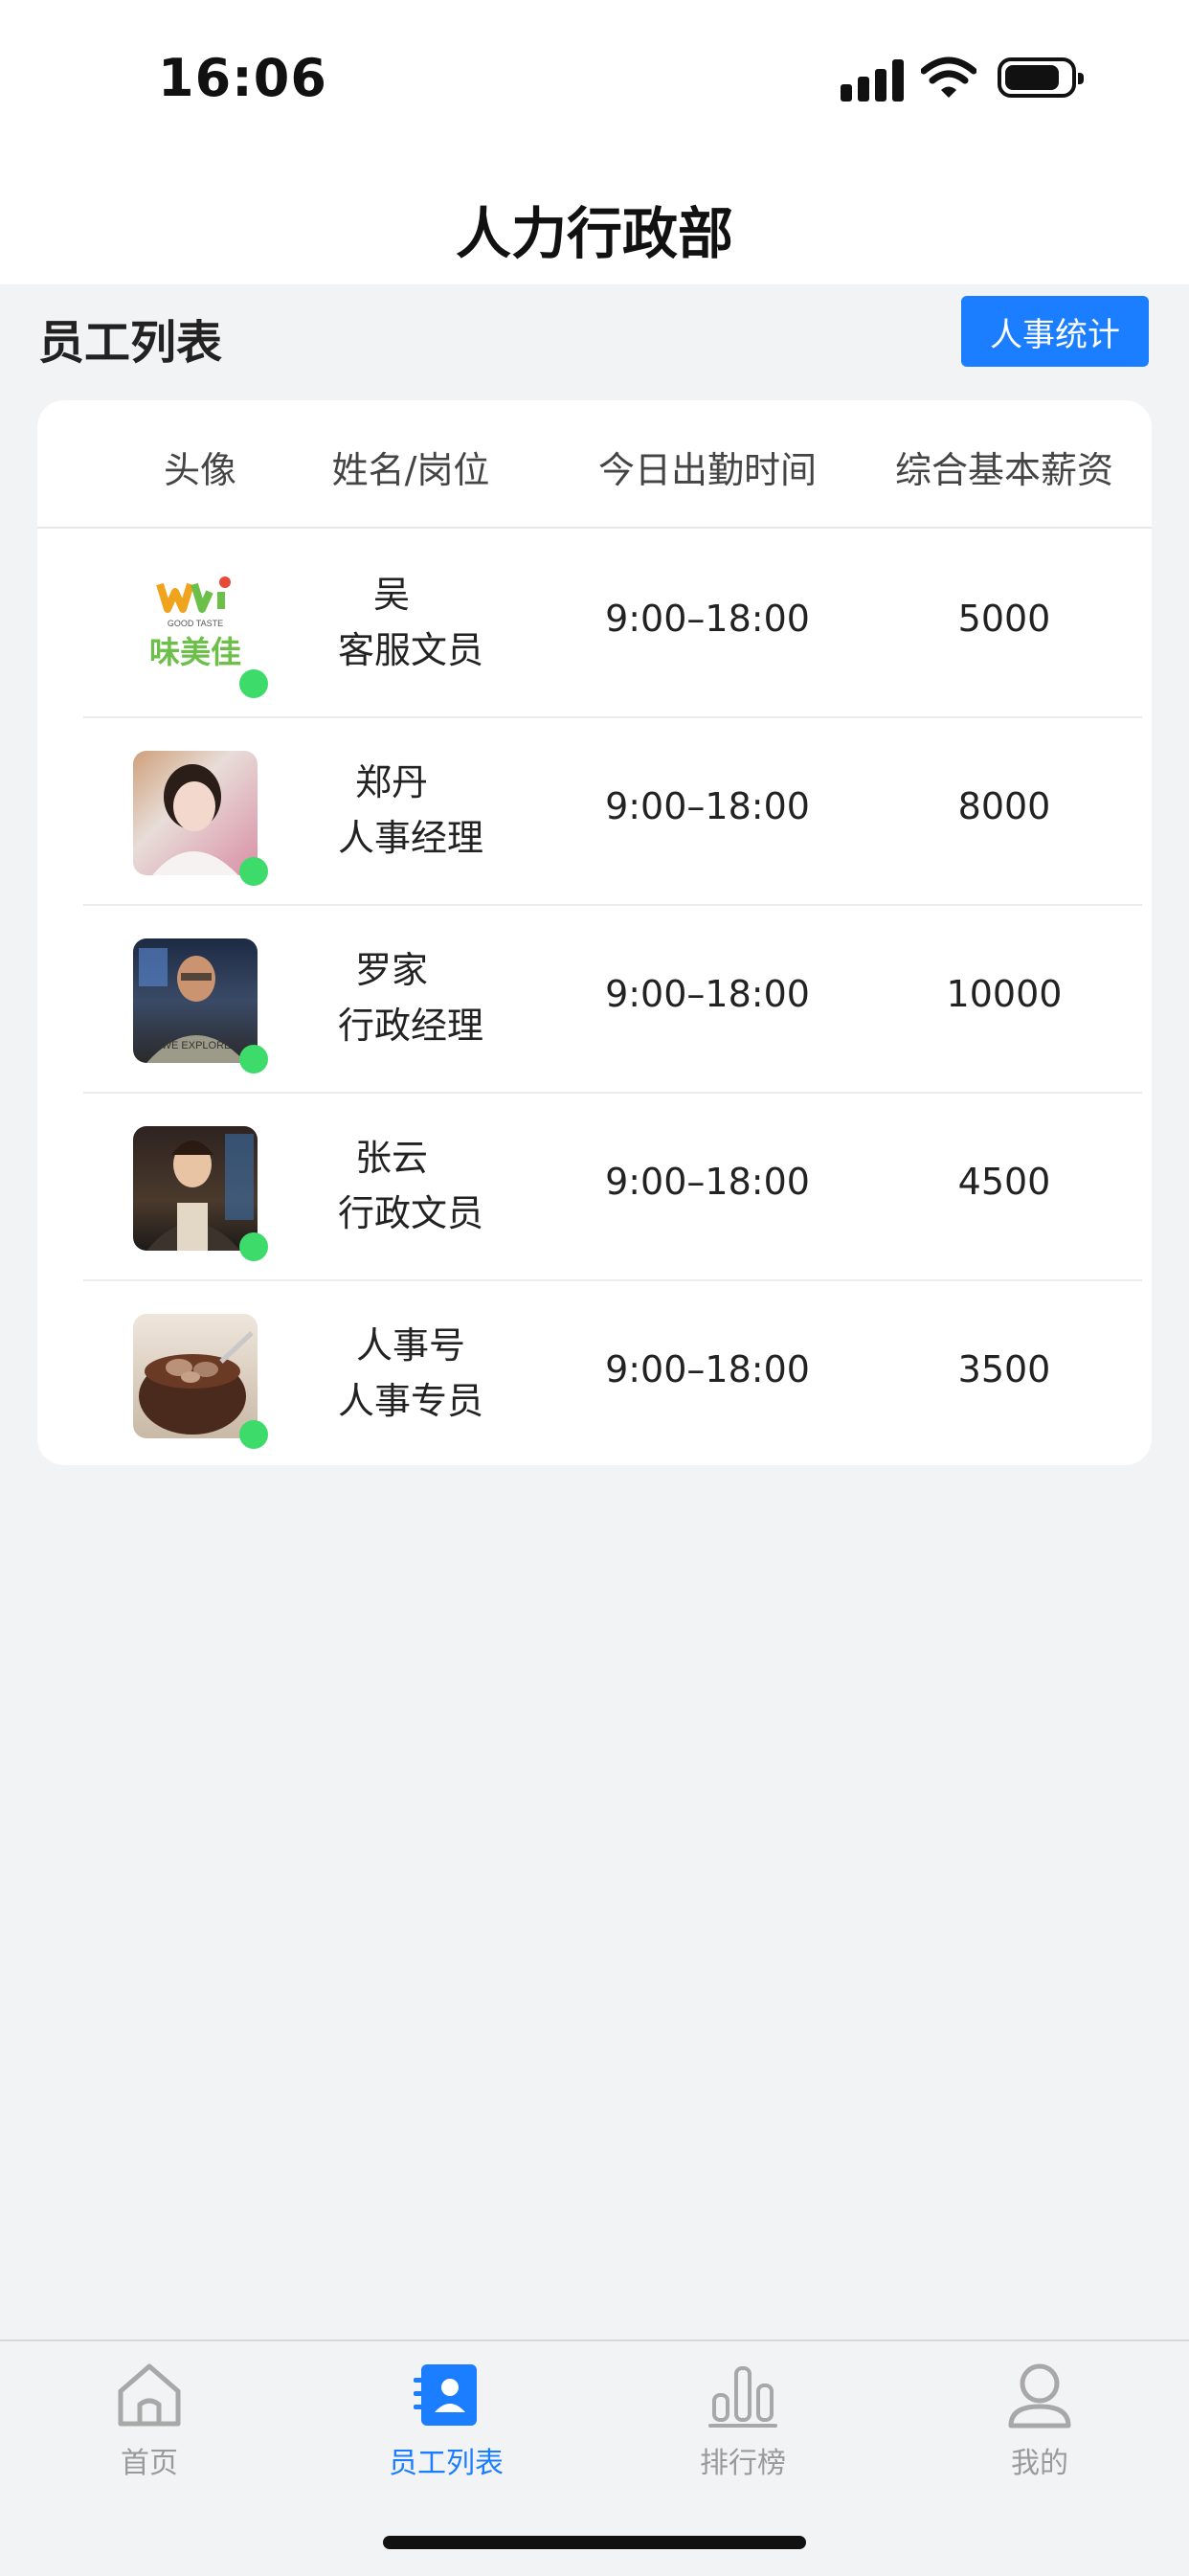  What do you see at coordinates (594, 233) in the screenshot?
I see `page-title: 人力行政部` at bounding box center [594, 233].